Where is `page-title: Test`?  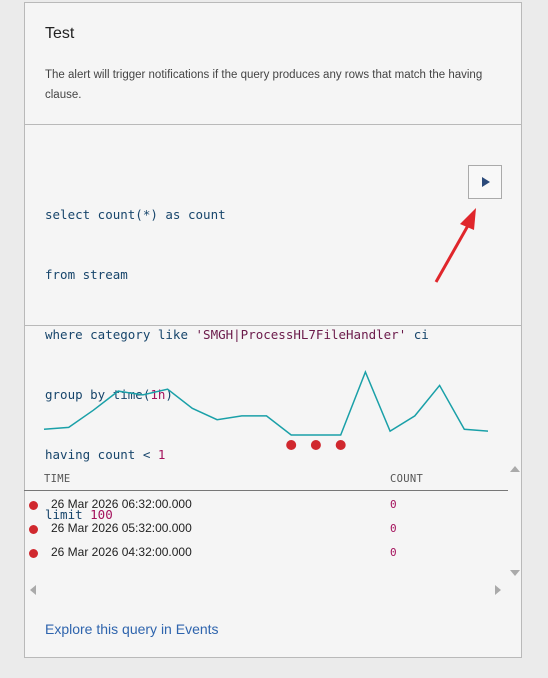 page-title: Test is located at coordinates (60, 33).